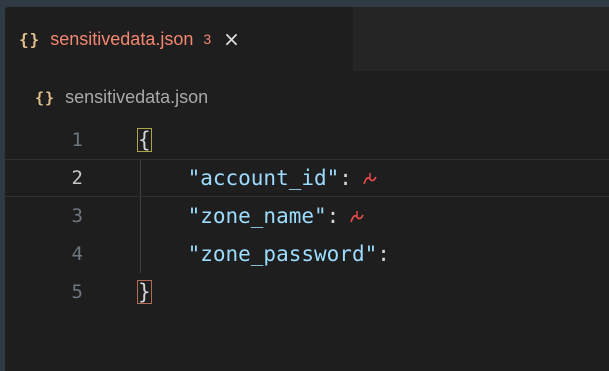  What do you see at coordinates (77, 216) in the screenshot?
I see `line-number: 3` at bounding box center [77, 216].